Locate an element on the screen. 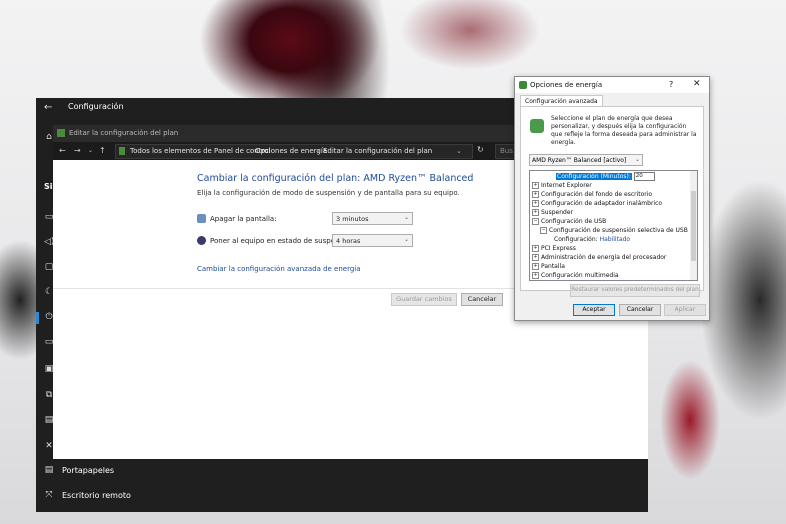  tree-item: + Pantalla is located at coordinates (548, 266).